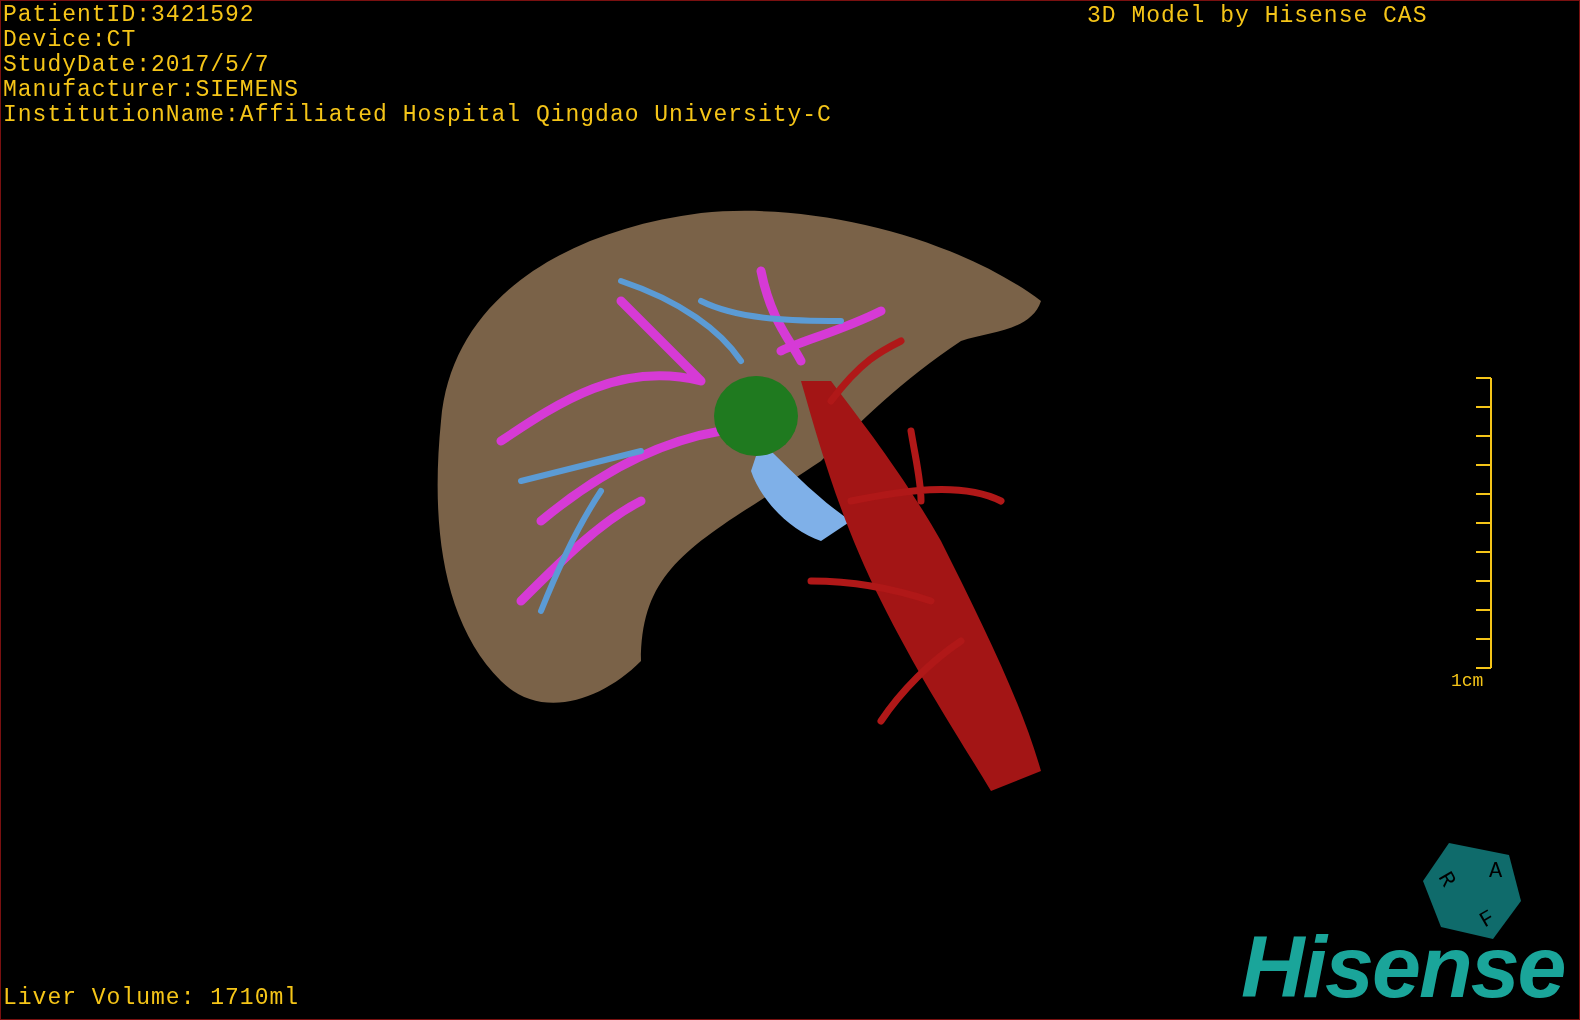 The width and height of the screenshot is (1580, 1020). Describe the element at coordinates (1257, 16) in the screenshot. I see `header-text: 3D Model by Hisense CAS` at that location.